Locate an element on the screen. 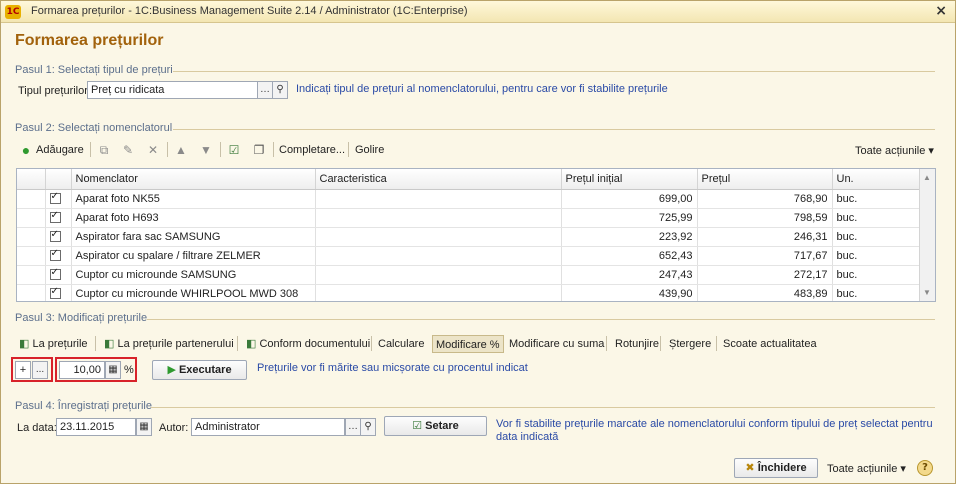 The height and width of the screenshot is (484, 956). cell-price: 717,67 is located at coordinates (765, 256).